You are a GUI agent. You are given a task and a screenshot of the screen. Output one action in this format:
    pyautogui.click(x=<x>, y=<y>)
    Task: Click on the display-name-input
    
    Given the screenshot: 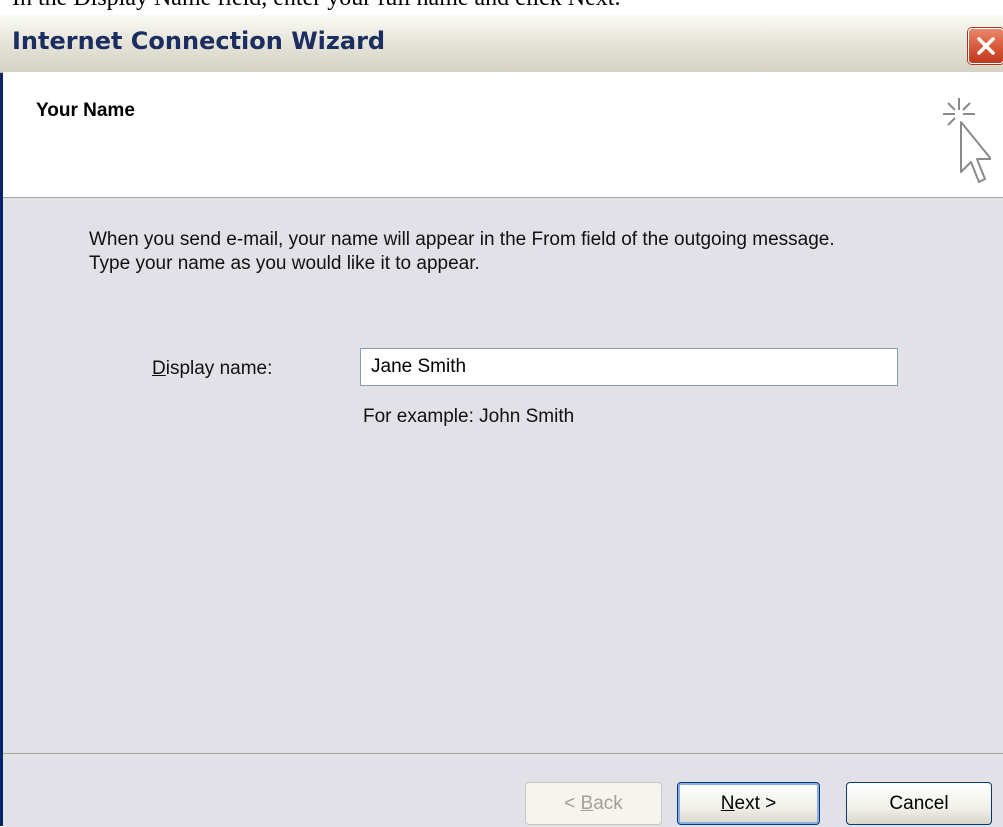 What is the action you would take?
    pyautogui.click(x=629, y=367)
    